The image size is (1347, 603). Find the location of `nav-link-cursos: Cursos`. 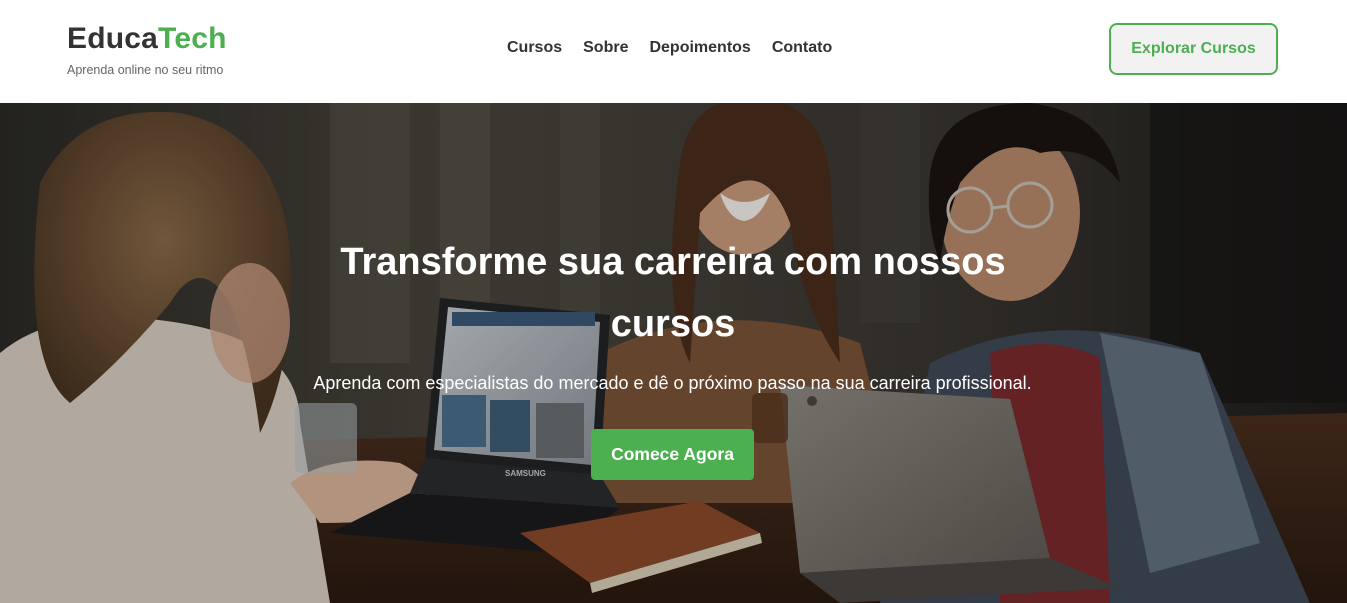

nav-link-cursos: Cursos is located at coordinates (534, 48).